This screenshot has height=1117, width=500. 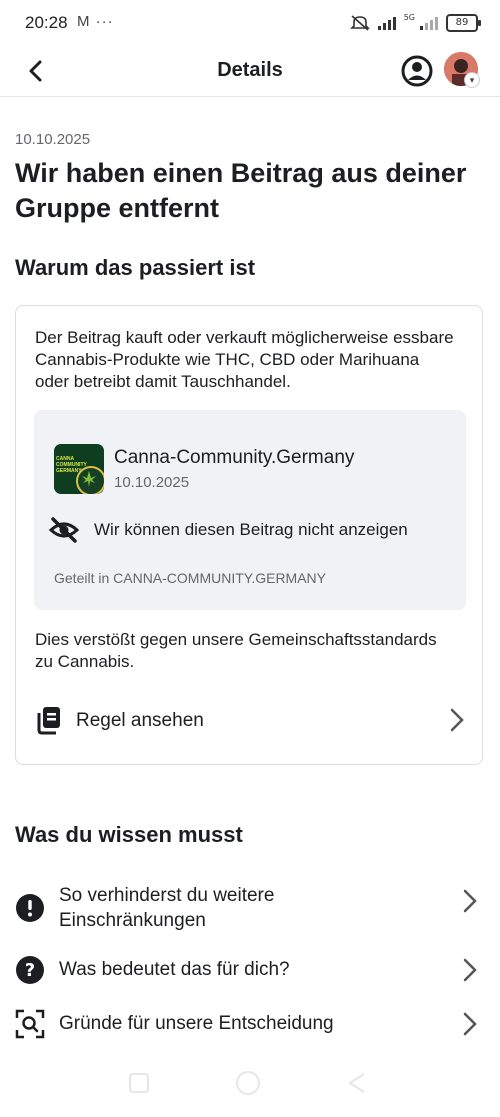 I want to click on view-rule-label: Regel ansehen, so click(x=140, y=720).